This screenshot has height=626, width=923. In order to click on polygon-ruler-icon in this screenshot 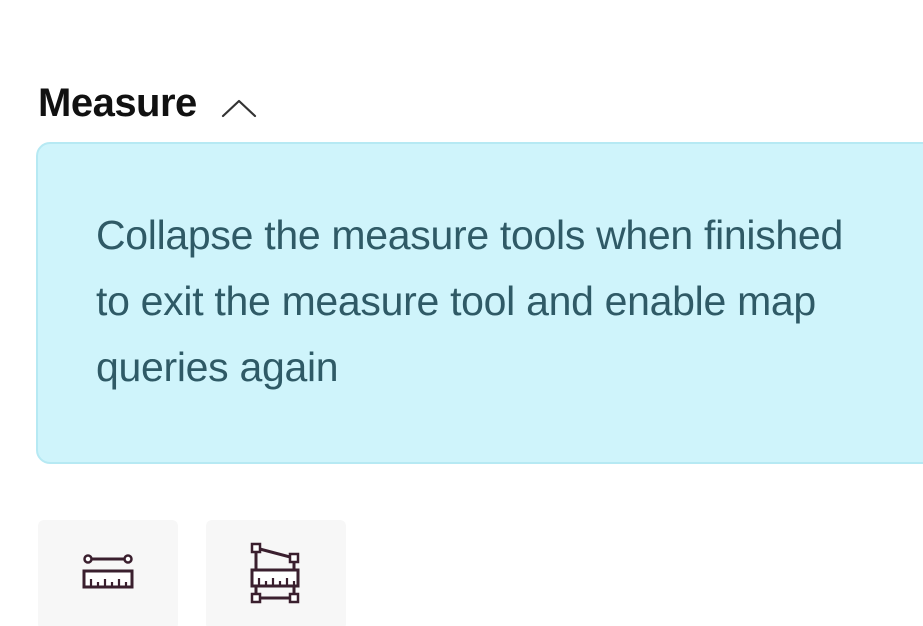, I will do `click(276, 575)`.